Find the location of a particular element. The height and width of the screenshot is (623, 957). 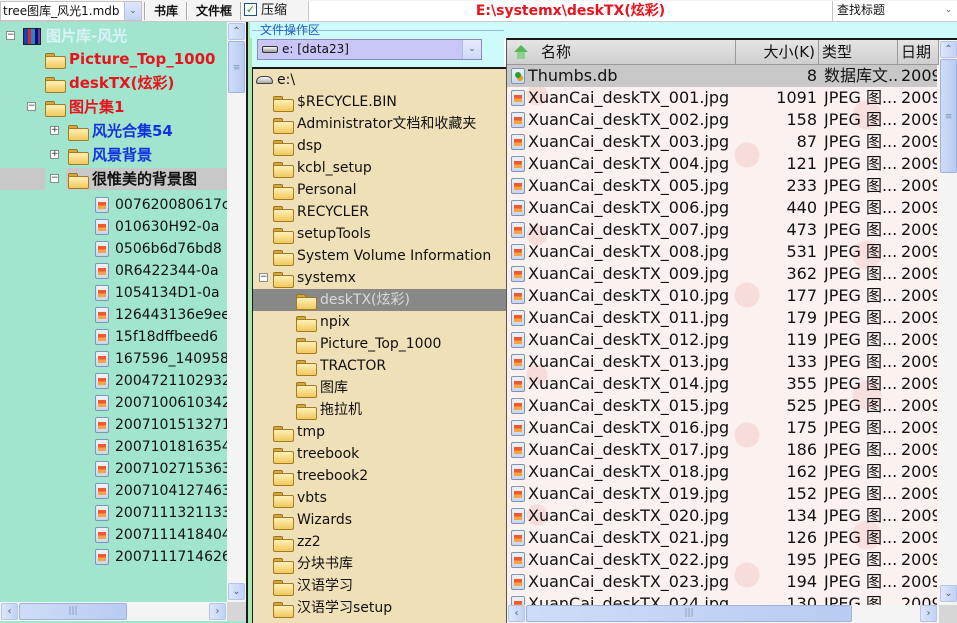

dir-node: System Volume Information is located at coordinates (379, 256).